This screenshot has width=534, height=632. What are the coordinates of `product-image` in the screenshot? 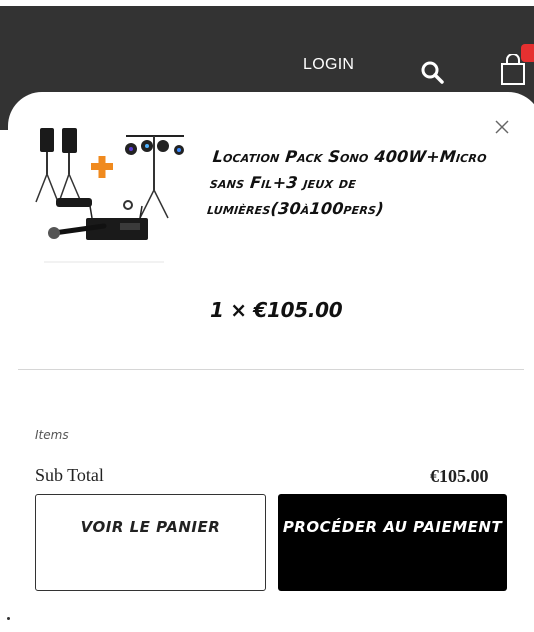 It's located at (110, 193).